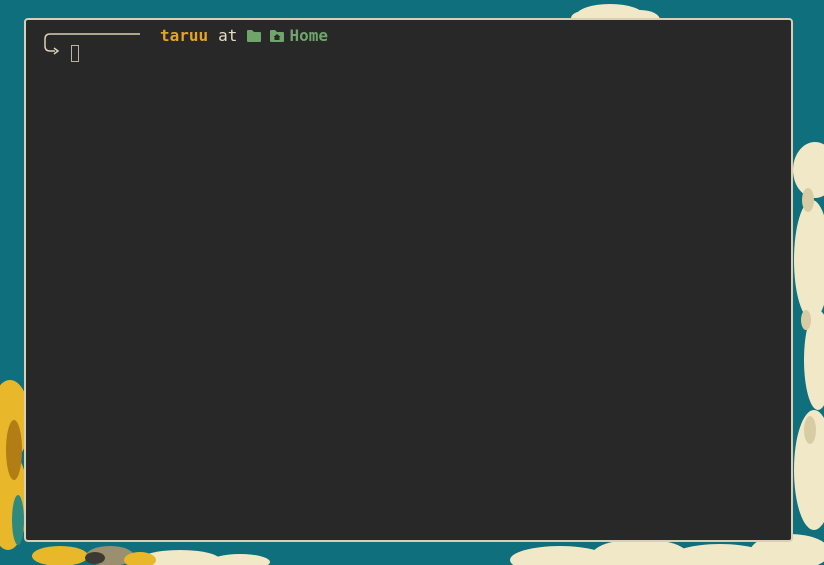 The width and height of the screenshot is (824, 565). Describe the element at coordinates (228, 35) in the screenshot. I see `prompt-separator: at` at that location.